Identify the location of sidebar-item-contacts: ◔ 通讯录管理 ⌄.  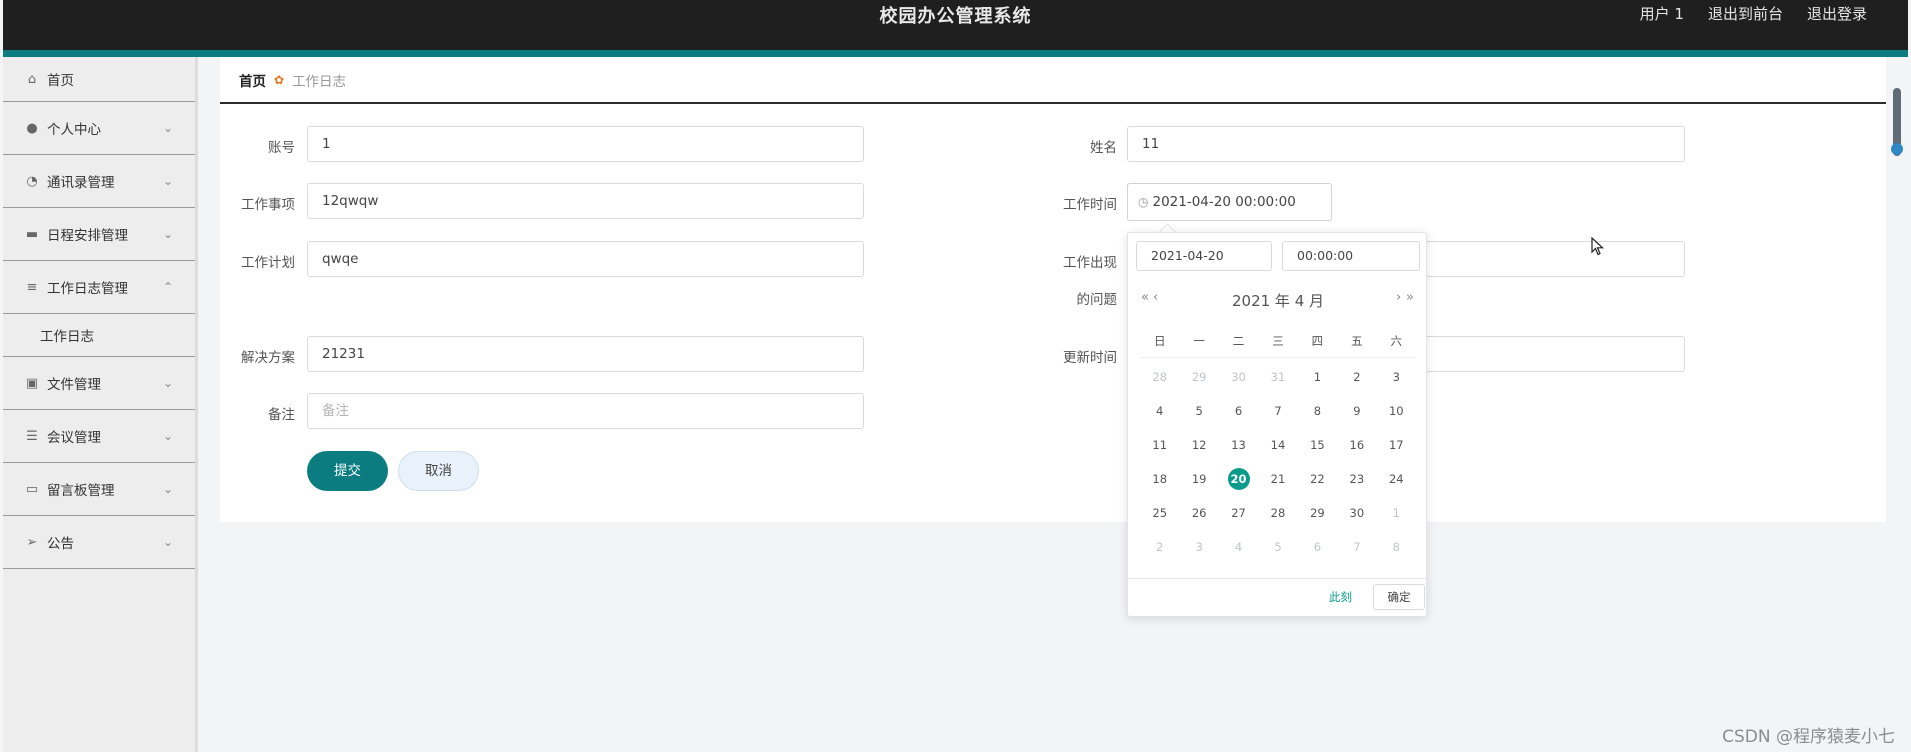
(99, 181).